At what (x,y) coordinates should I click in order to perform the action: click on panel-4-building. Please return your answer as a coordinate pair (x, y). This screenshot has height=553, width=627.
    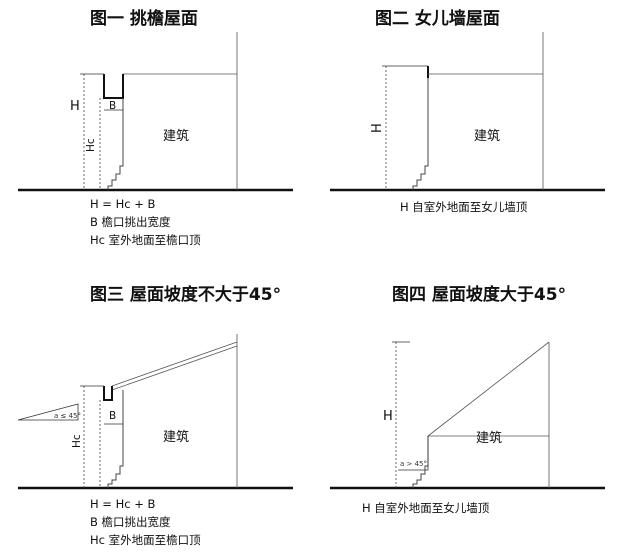
    Looking at the image, I should click on (481, 414).